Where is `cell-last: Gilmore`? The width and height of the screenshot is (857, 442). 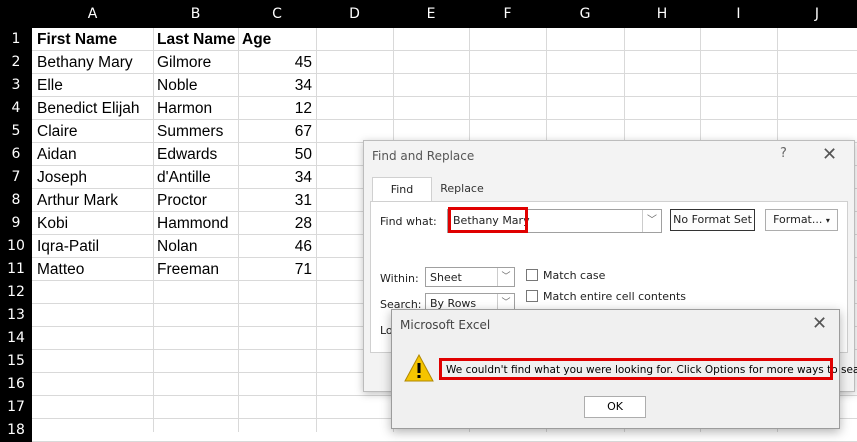 cell-last: Gilmore is located at coordinates (195, 62).